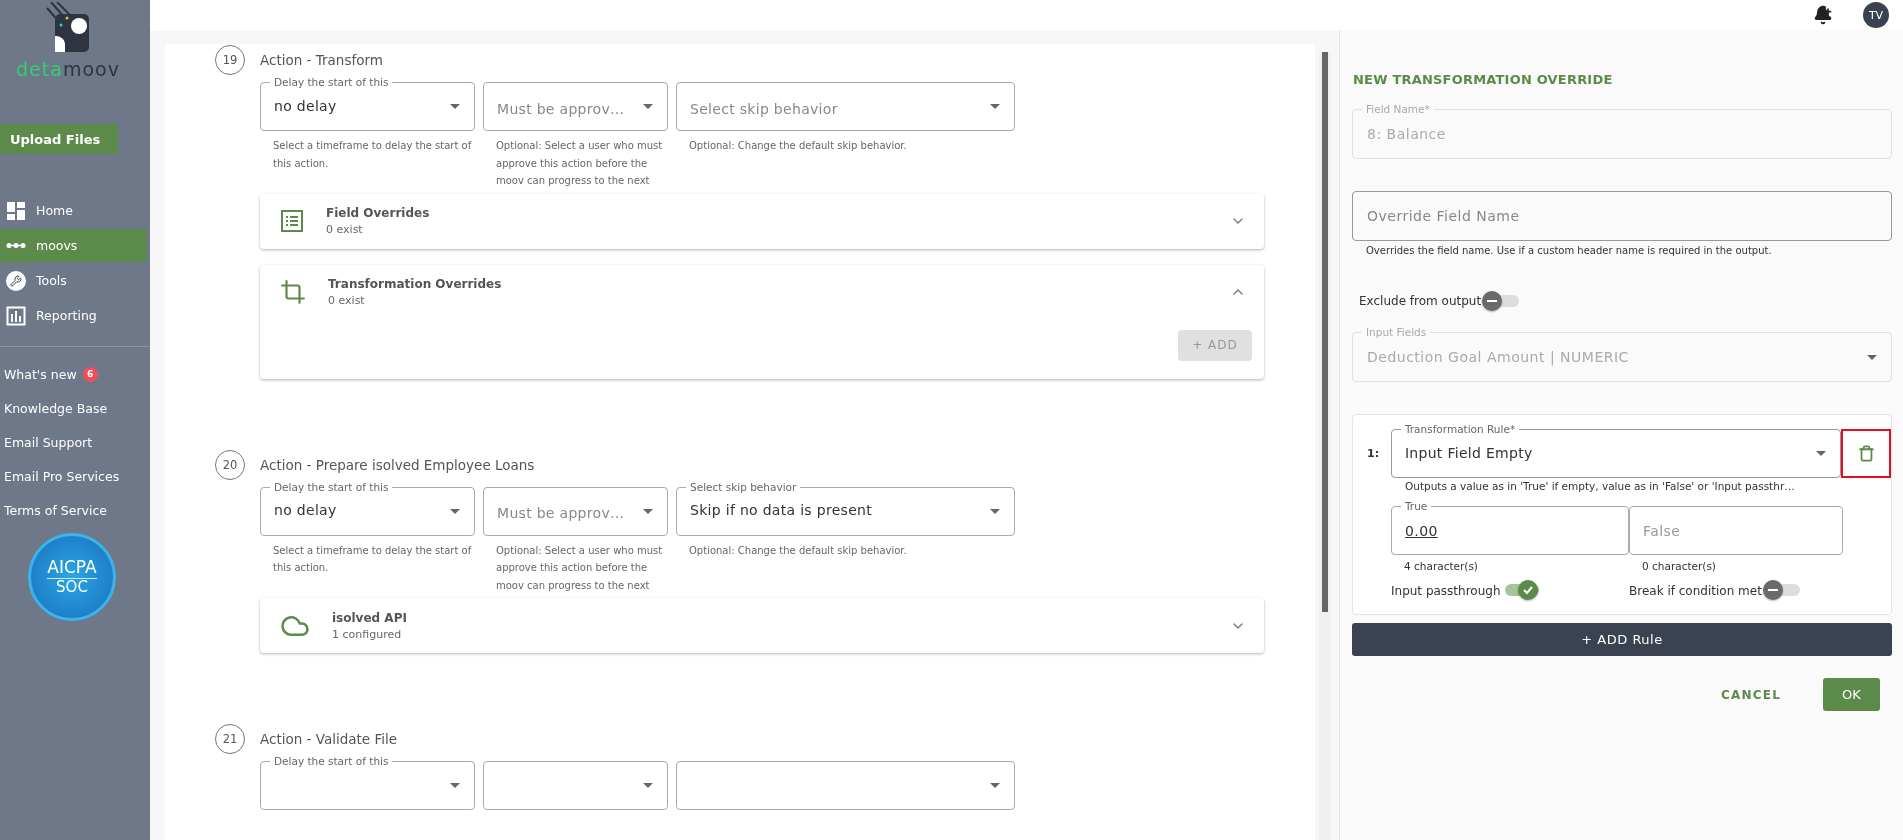  Describe the element at coordinates (16, 245) in the screenshot. I see `connected-dots-icon` at that location.